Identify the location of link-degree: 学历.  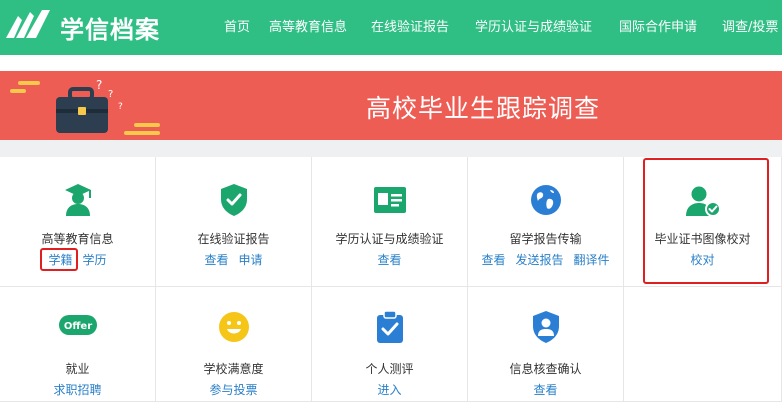
(95, 260).